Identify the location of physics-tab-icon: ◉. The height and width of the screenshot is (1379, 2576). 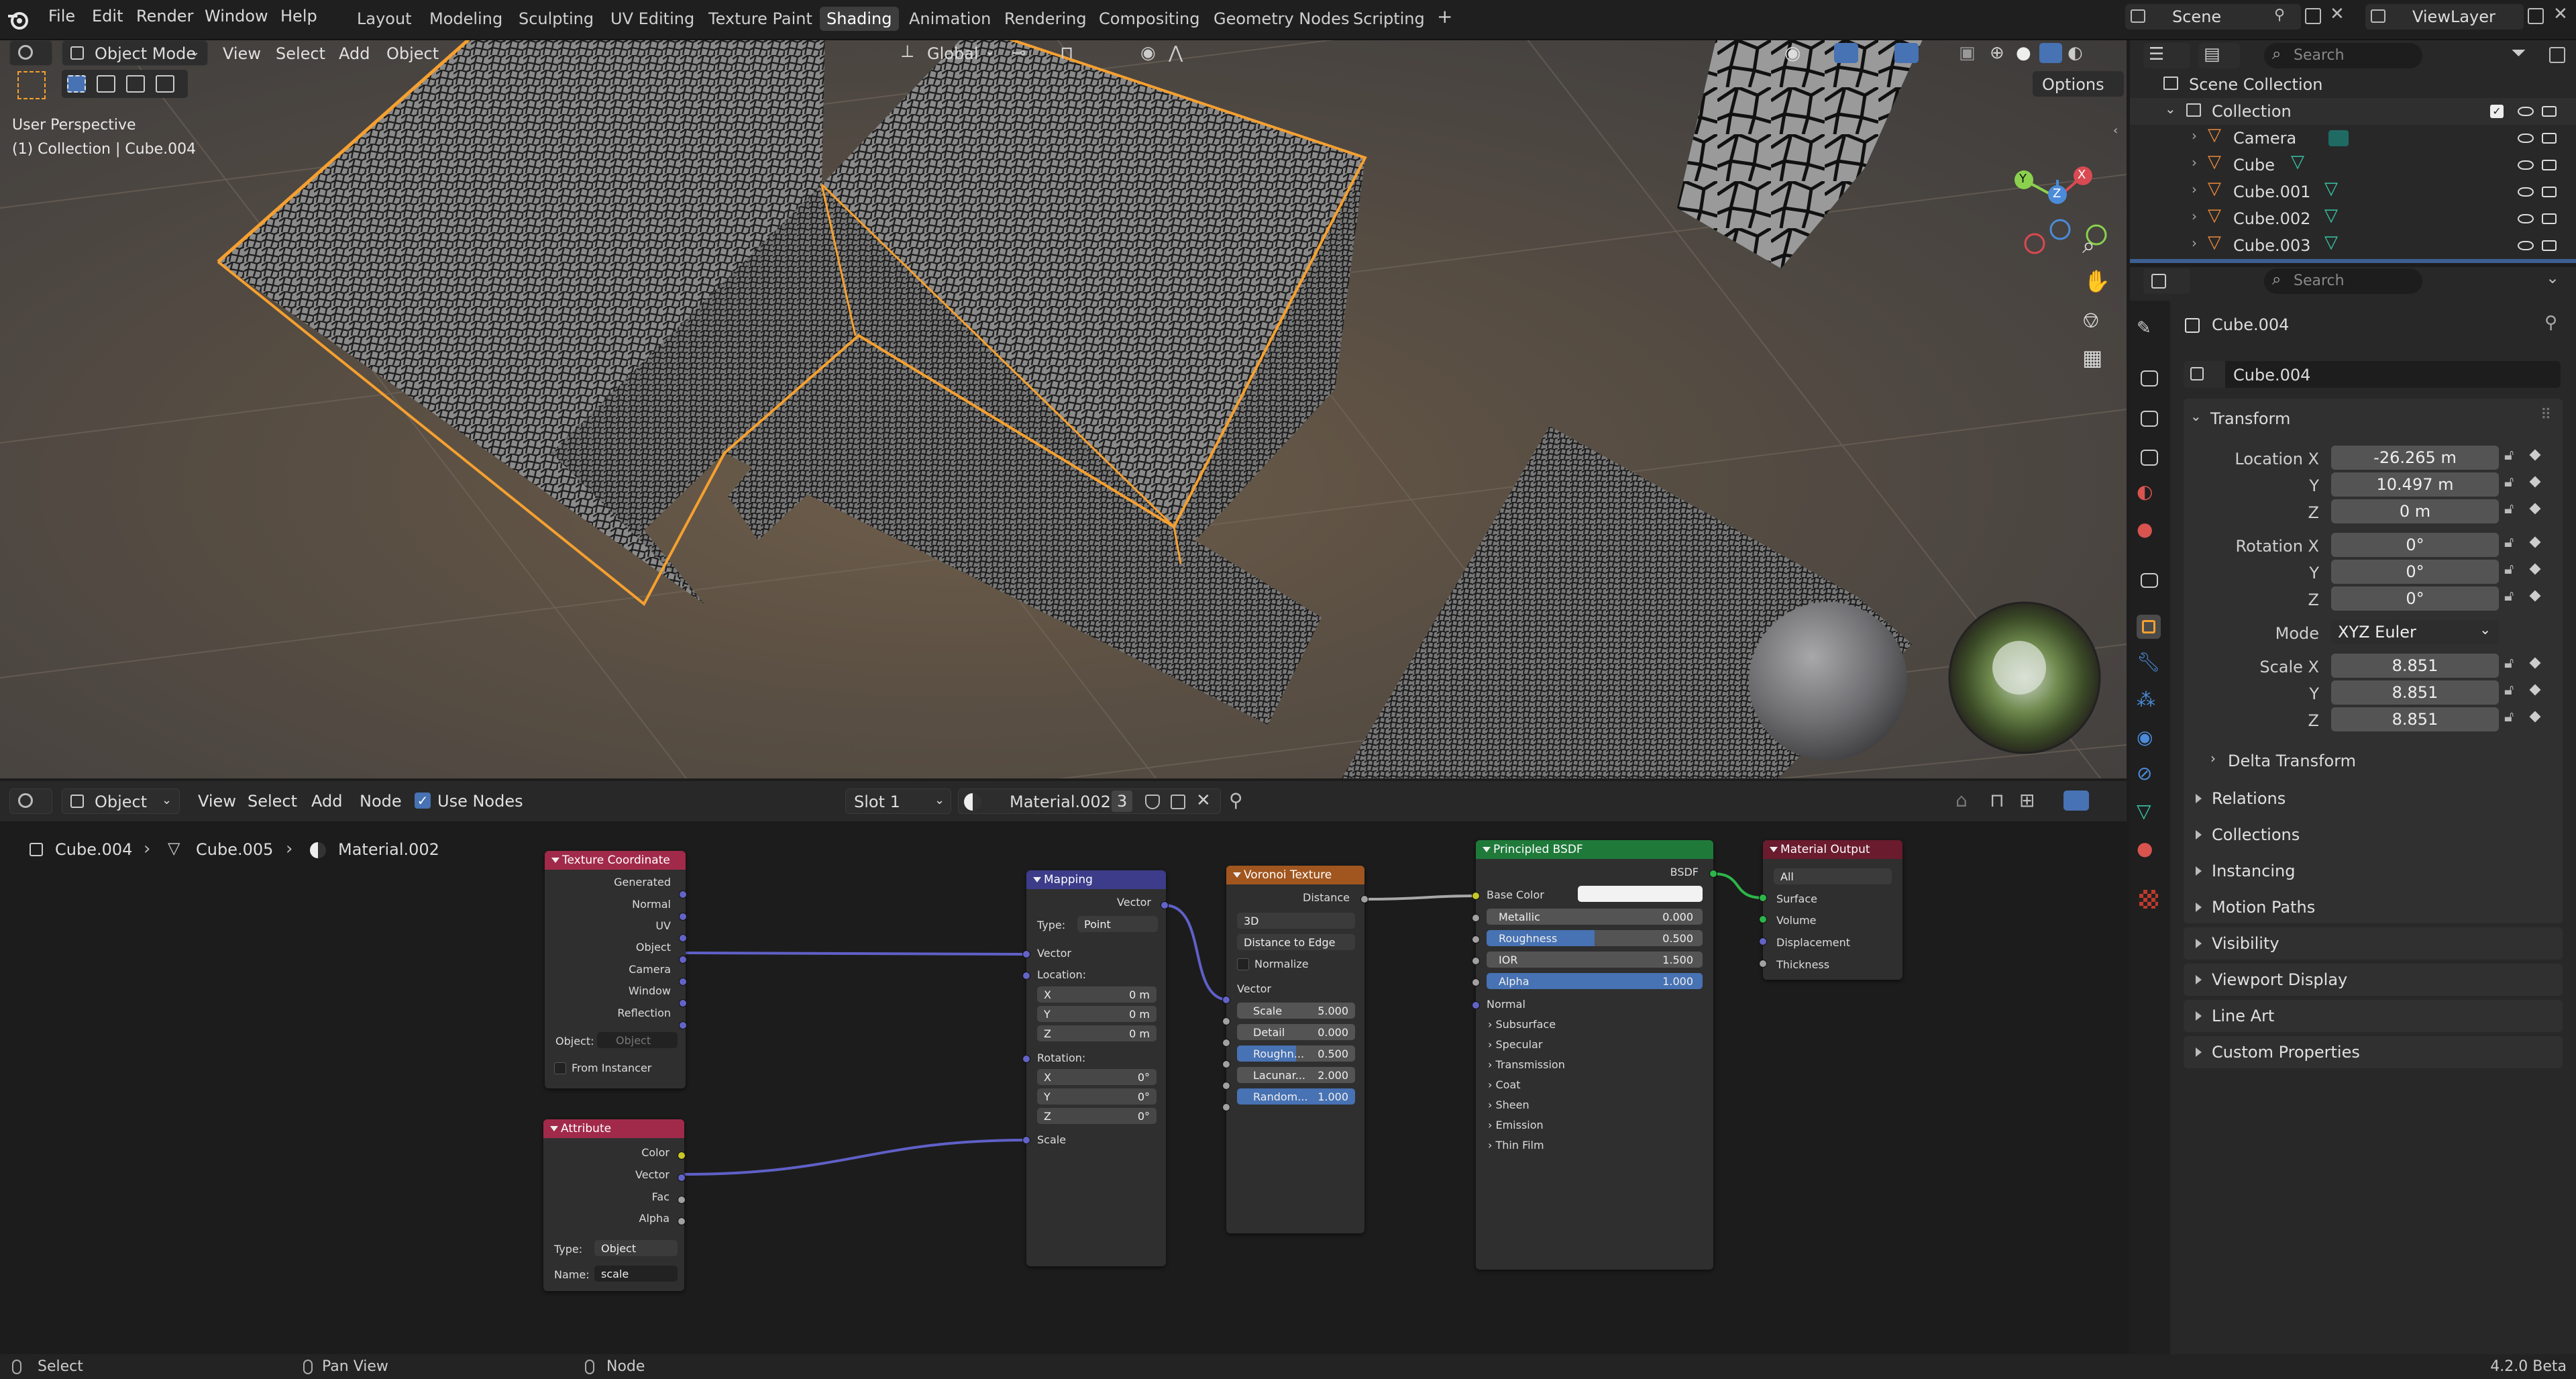
(2149, 738).